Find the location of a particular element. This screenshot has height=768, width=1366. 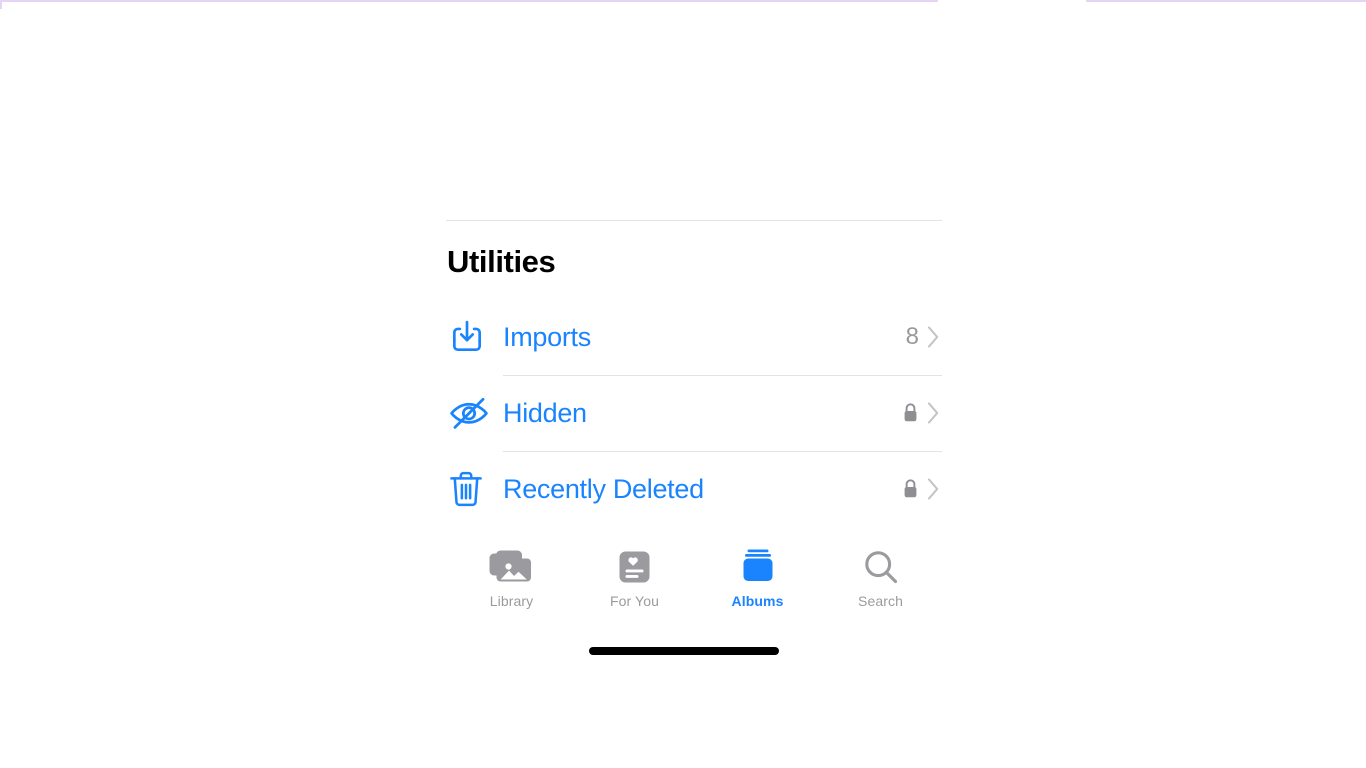

utilities-list: Imports 8 Hidden Recently Deleted is located at coordinates (694, 413).